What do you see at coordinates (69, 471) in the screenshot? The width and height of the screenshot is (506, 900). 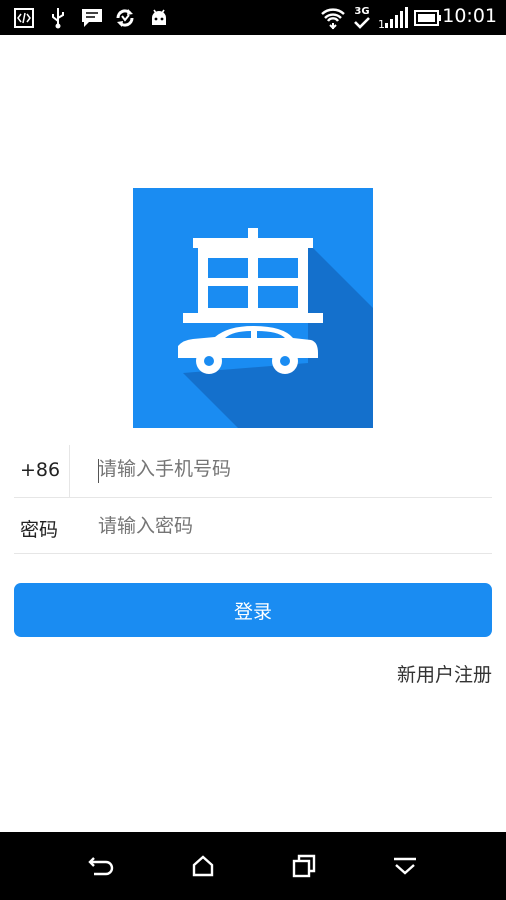 I see `field-divider` at bounding box center [69, 471].